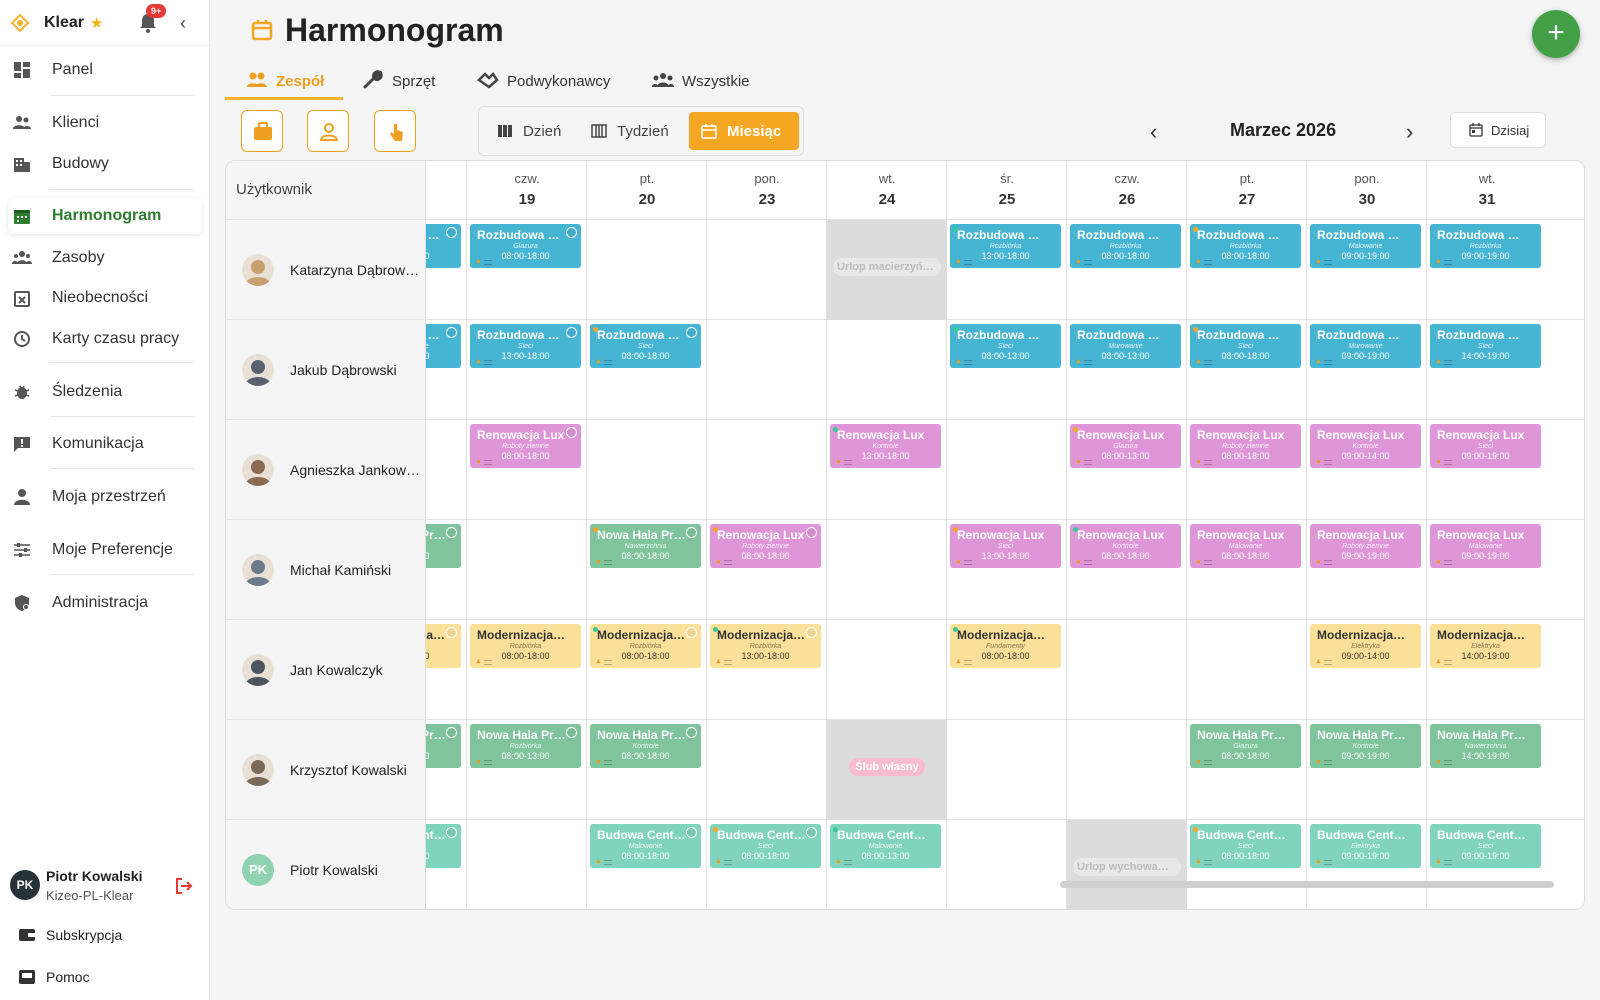 This screenshot has height=1000, width=1600. I want to click on assignment-card: Renowacja Lux Kontrole 08:00-18:00 ▲, so click(1125, 546).